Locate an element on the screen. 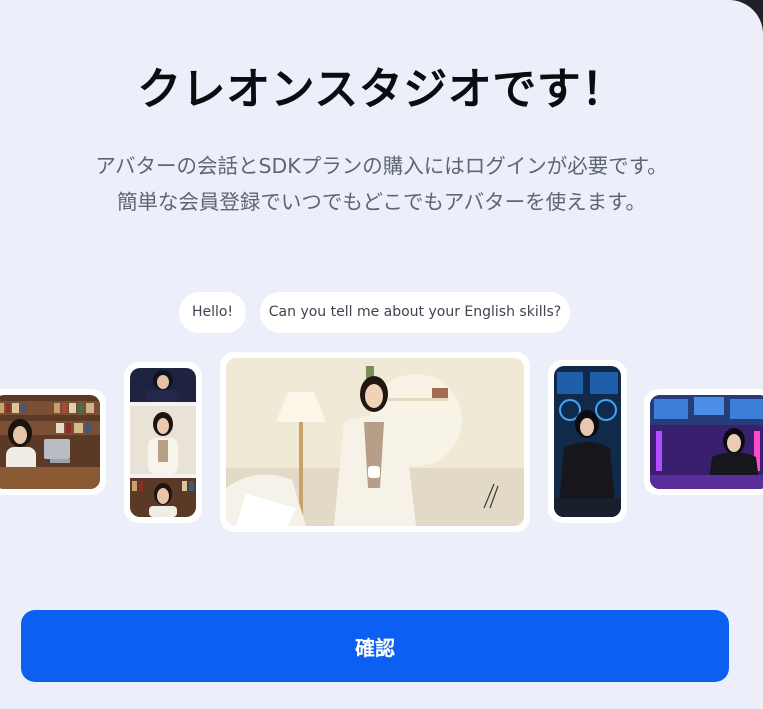 This screenshot has width=763, height=709. dialog-title: クレオンスタジオです！ is located at coordinates (381, 89).